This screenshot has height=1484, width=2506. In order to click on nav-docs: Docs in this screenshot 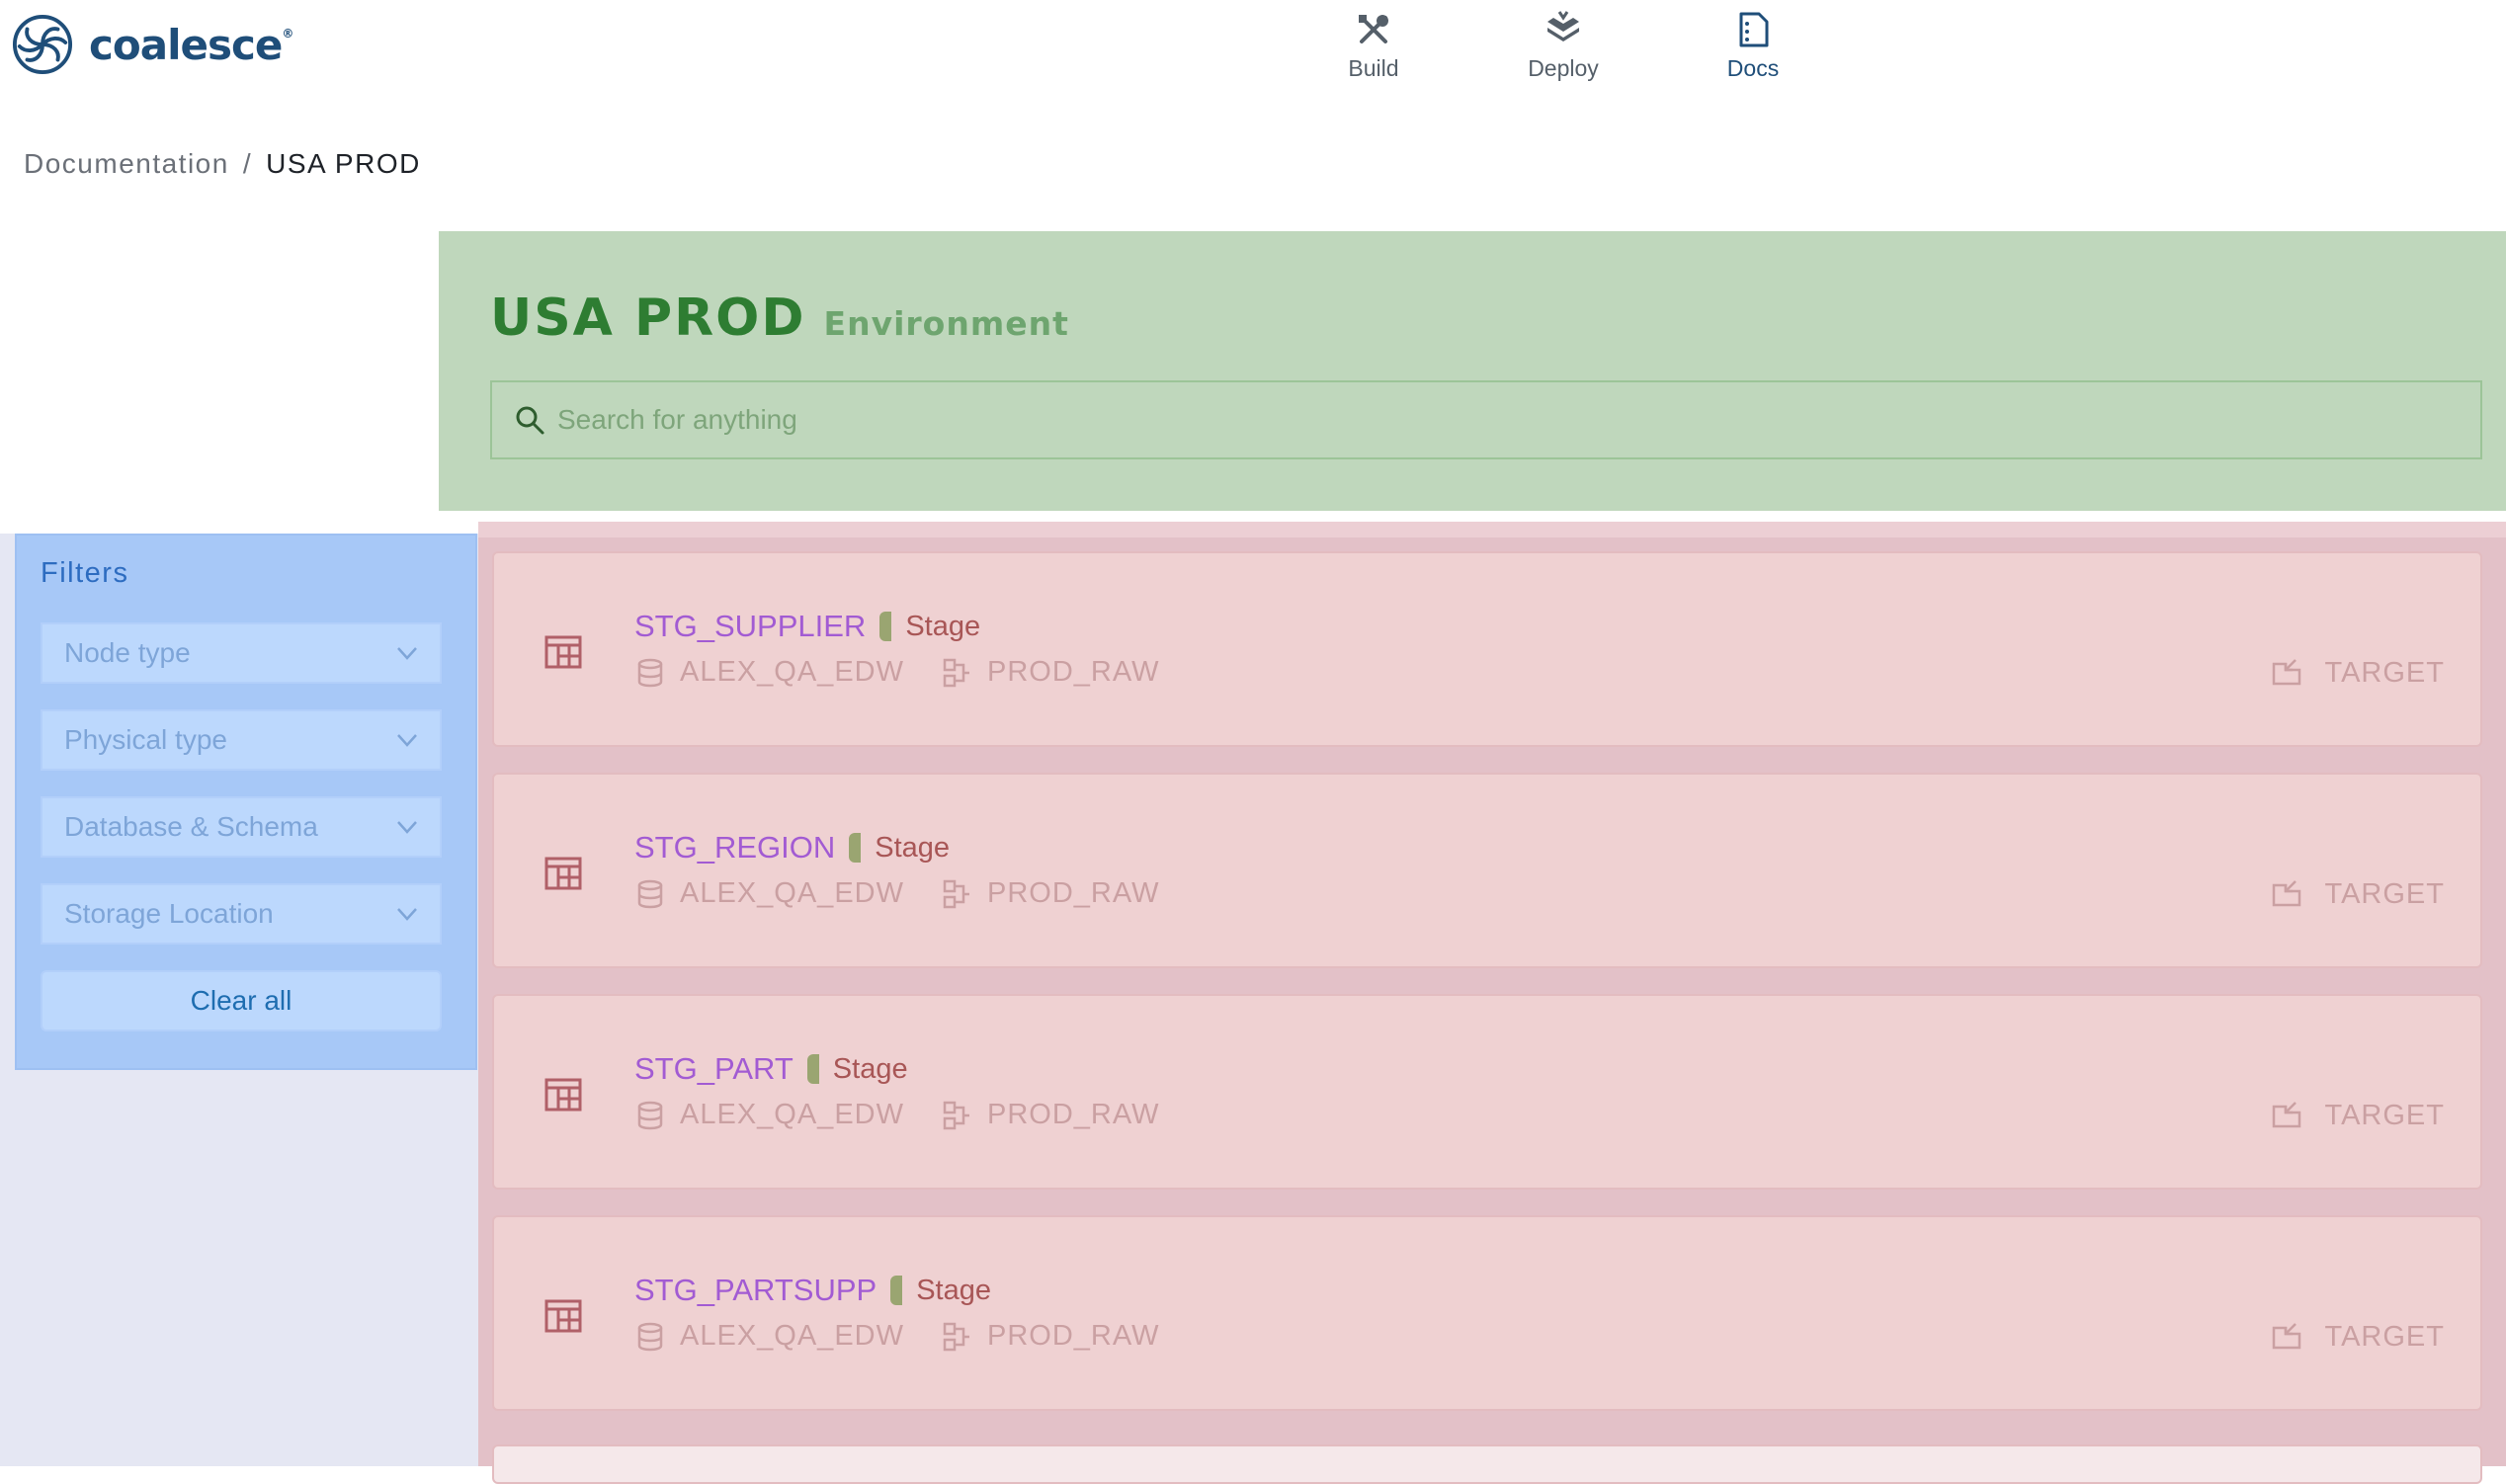, I will do `click(1753, 46)`.